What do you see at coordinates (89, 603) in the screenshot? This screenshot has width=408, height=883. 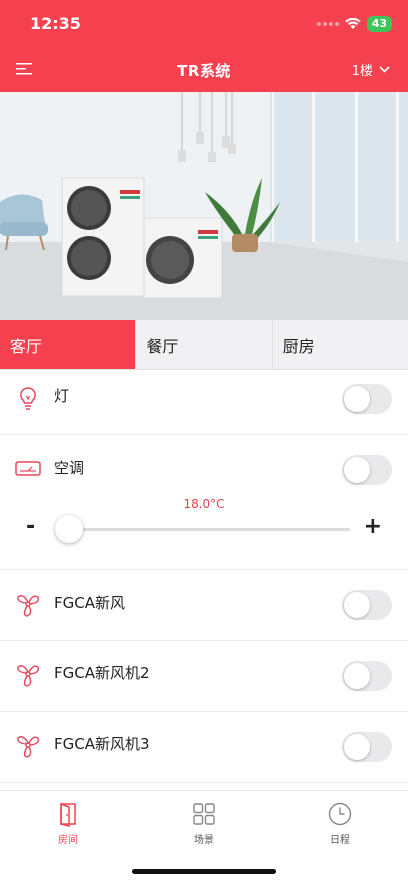 I see `device-name: FGCA新风` at bounding box center [89, 603].